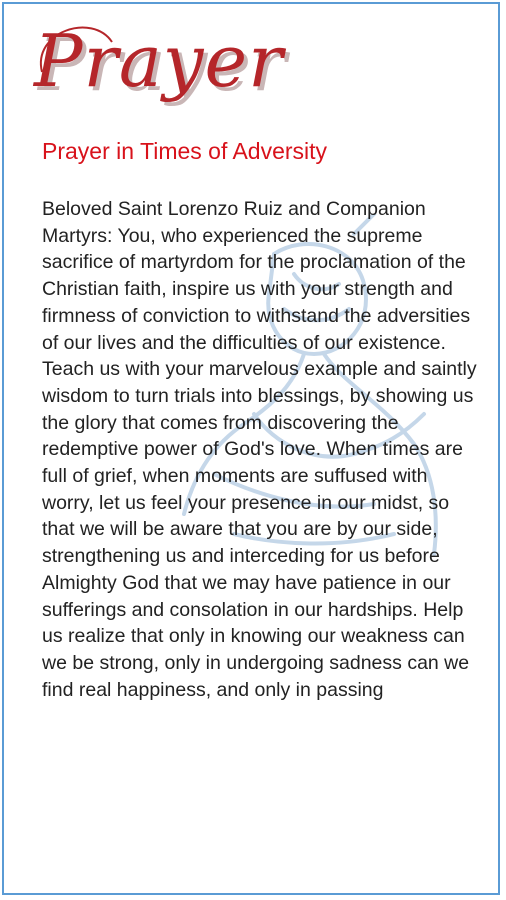  I want to click on prayer-title: Prayer in Times of Adversity, so click(185, 151).